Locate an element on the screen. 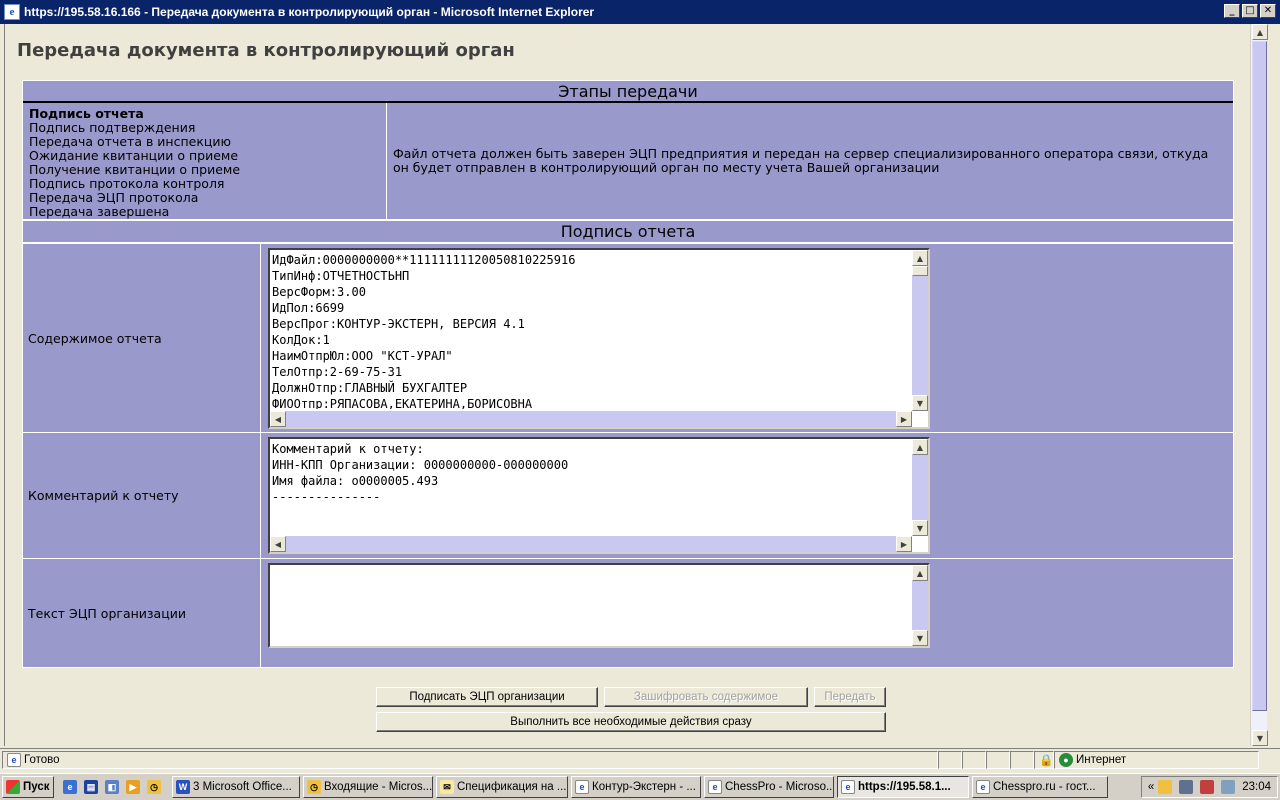 The height and width of the screenshot is (800, 1280). tray-app-icon is located at coordinates (1228, 787).